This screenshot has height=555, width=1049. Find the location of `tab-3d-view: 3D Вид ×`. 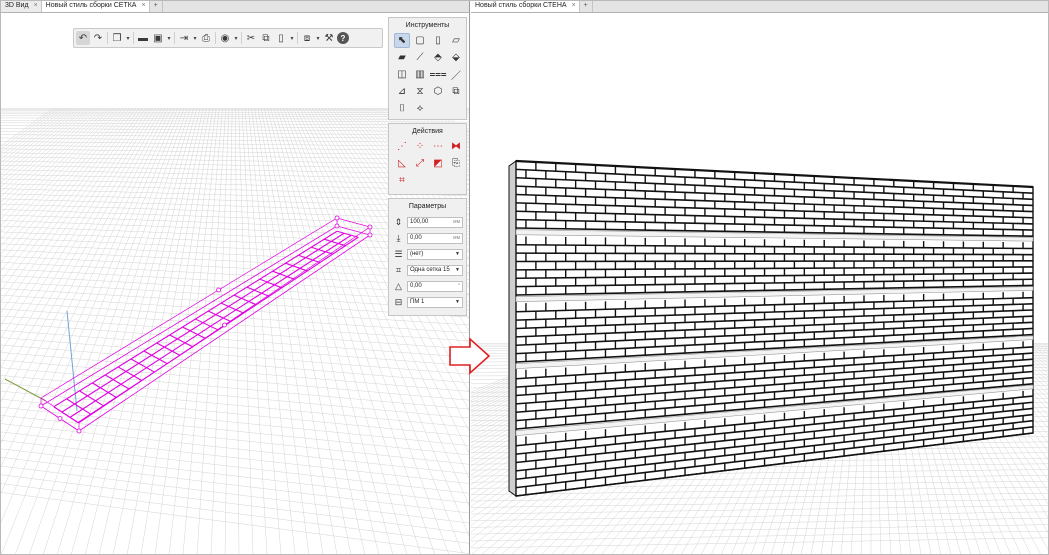

tab-3d-view: 3D Вид × is located at coordinates (21, 6).